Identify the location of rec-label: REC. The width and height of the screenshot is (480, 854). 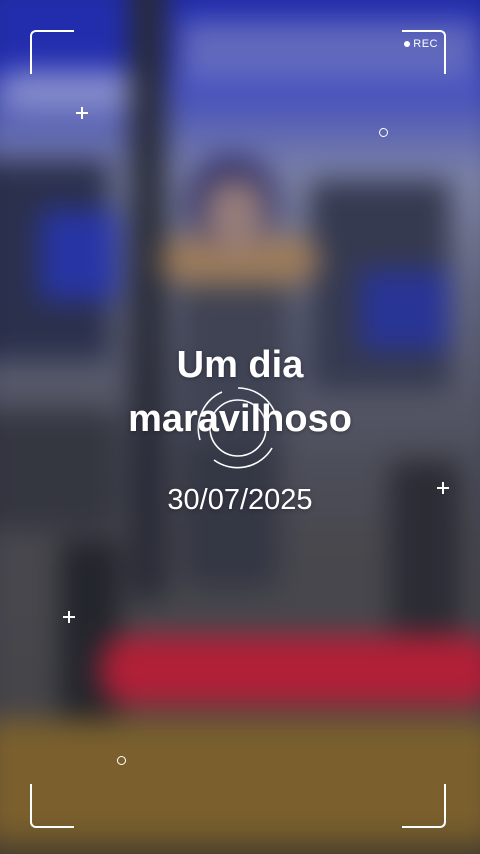
(425, 44).